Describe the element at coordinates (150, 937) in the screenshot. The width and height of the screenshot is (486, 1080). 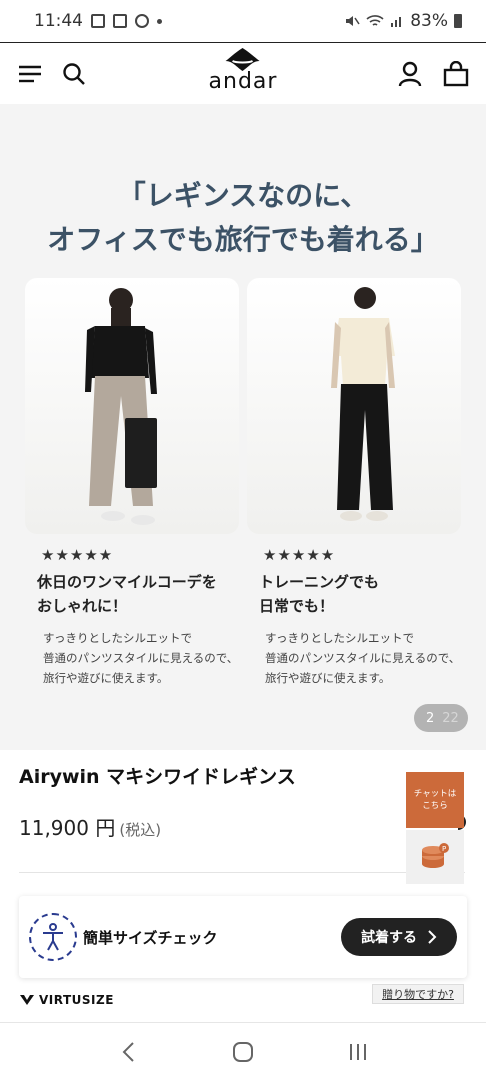
I see `size-check-label: 簡単サイズチェック` at that location.